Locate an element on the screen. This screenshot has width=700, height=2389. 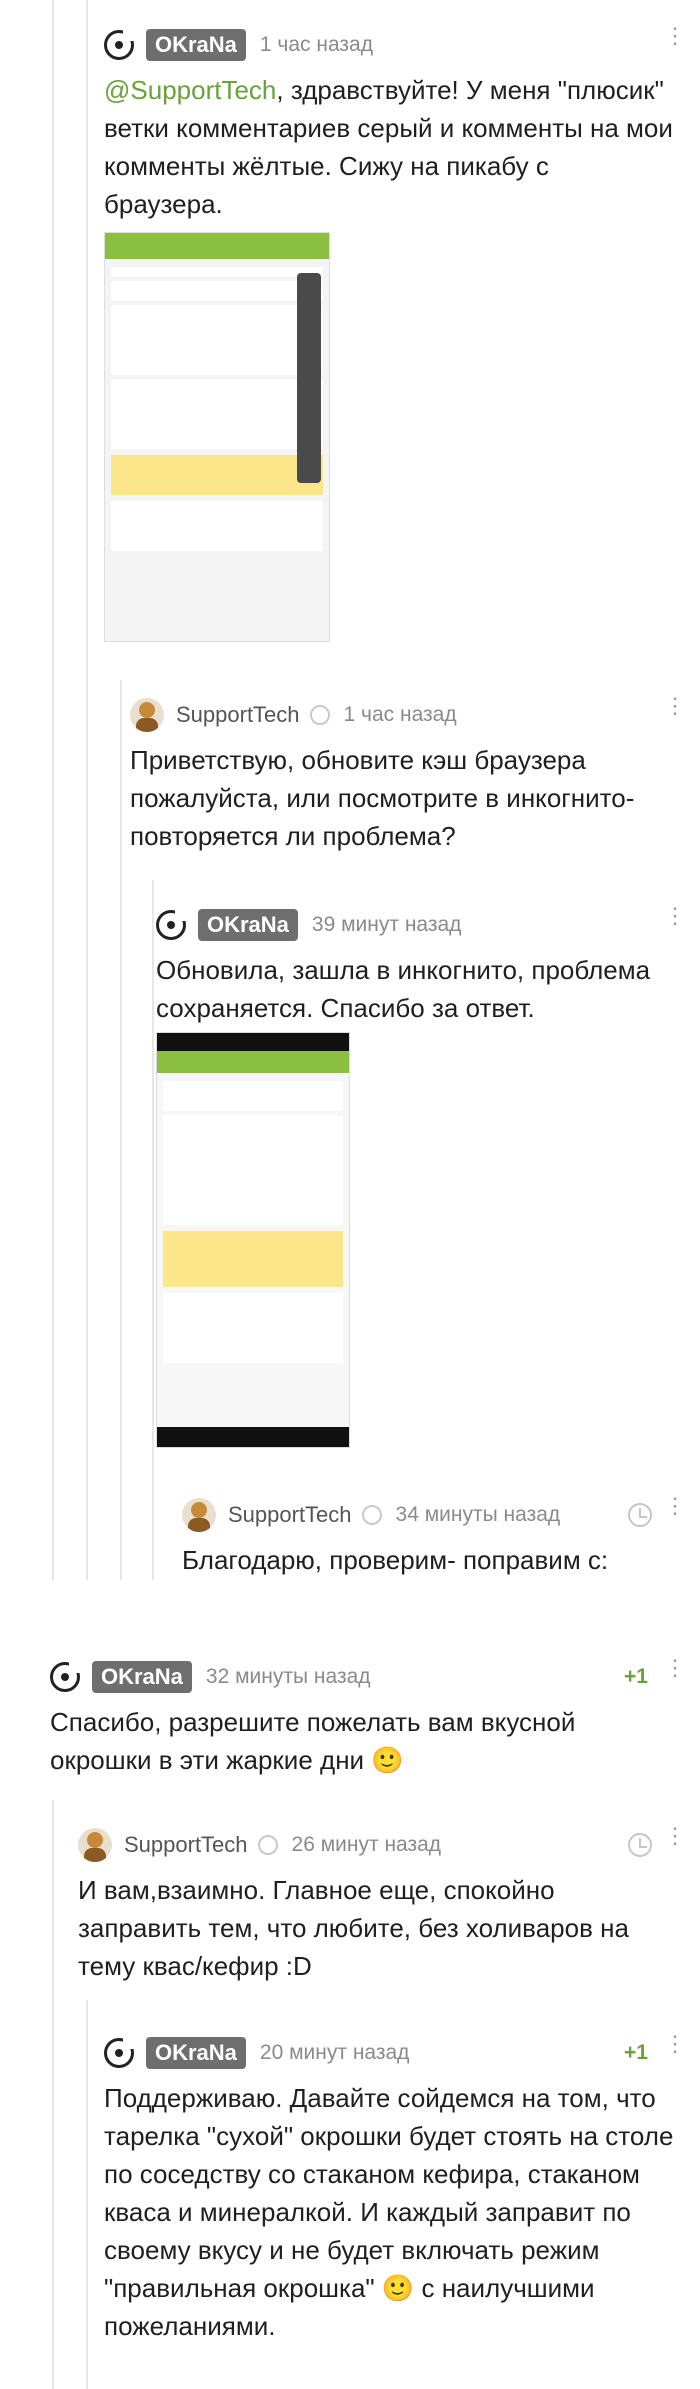
comment-time: 32 минуты назад is located at coordinates (288, 1677).